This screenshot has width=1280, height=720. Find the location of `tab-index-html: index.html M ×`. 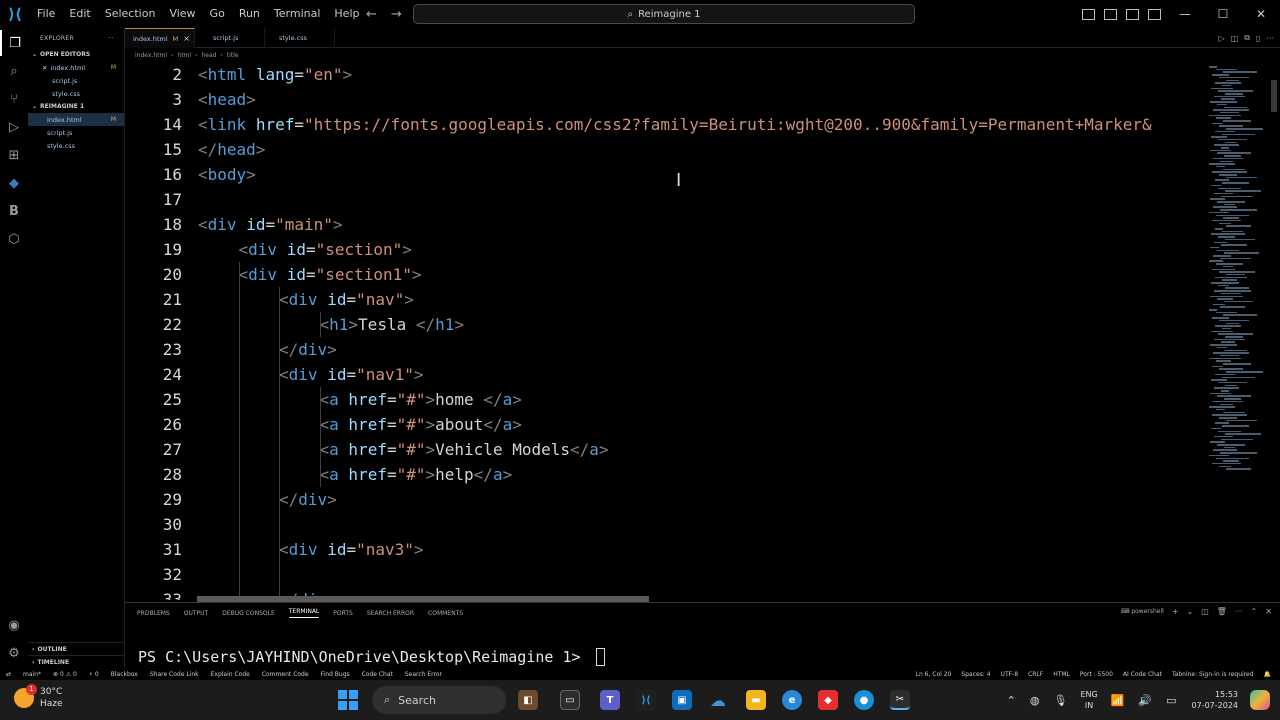

tab-index-html: index.html M × is located at coordinates (160, 38).